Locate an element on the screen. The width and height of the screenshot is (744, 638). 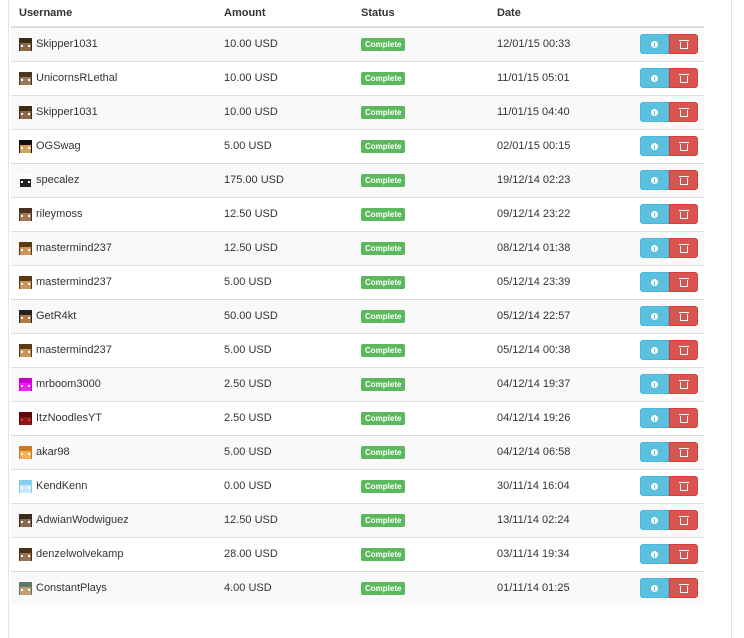
info-icon is located at coordinates (654, 180).